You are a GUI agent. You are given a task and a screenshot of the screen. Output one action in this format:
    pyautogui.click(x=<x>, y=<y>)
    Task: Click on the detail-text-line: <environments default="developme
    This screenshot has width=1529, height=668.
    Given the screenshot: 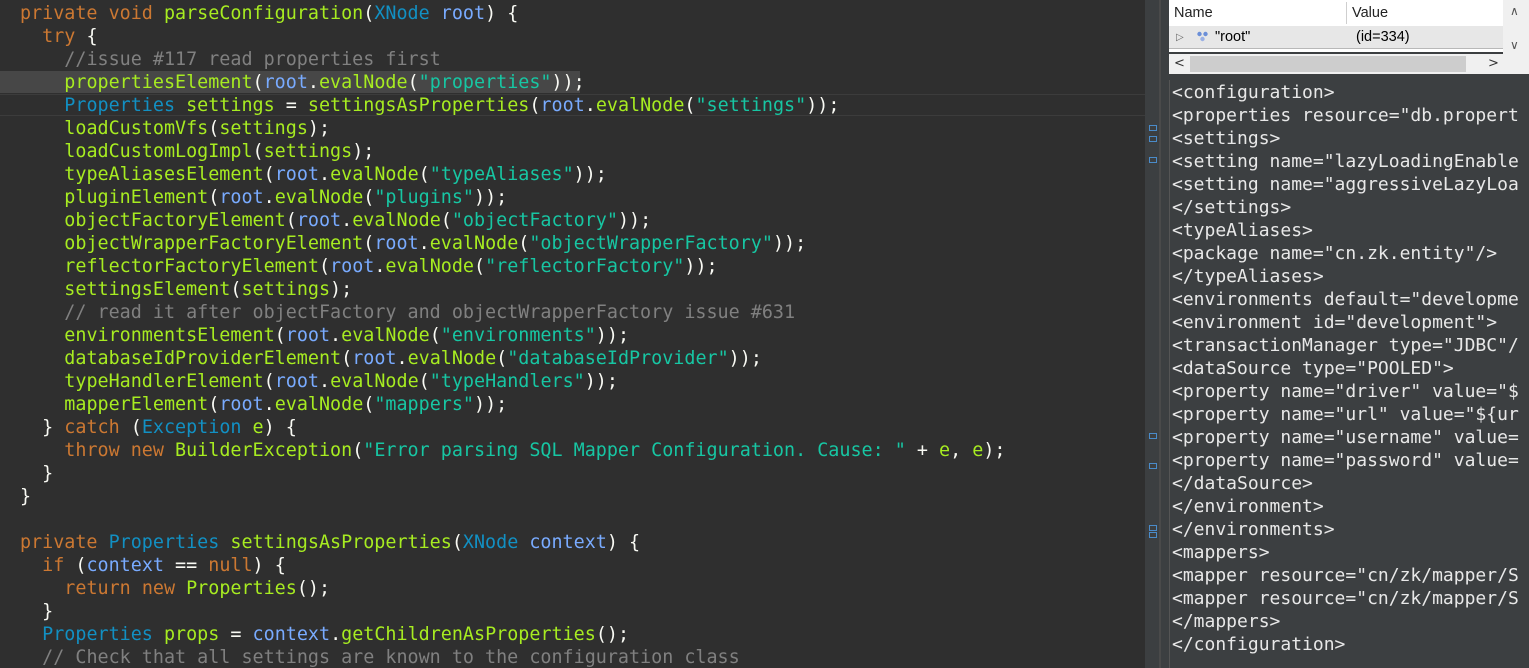 What is the action you would take?
    pyautogui.click(x=1345, y=299)
    